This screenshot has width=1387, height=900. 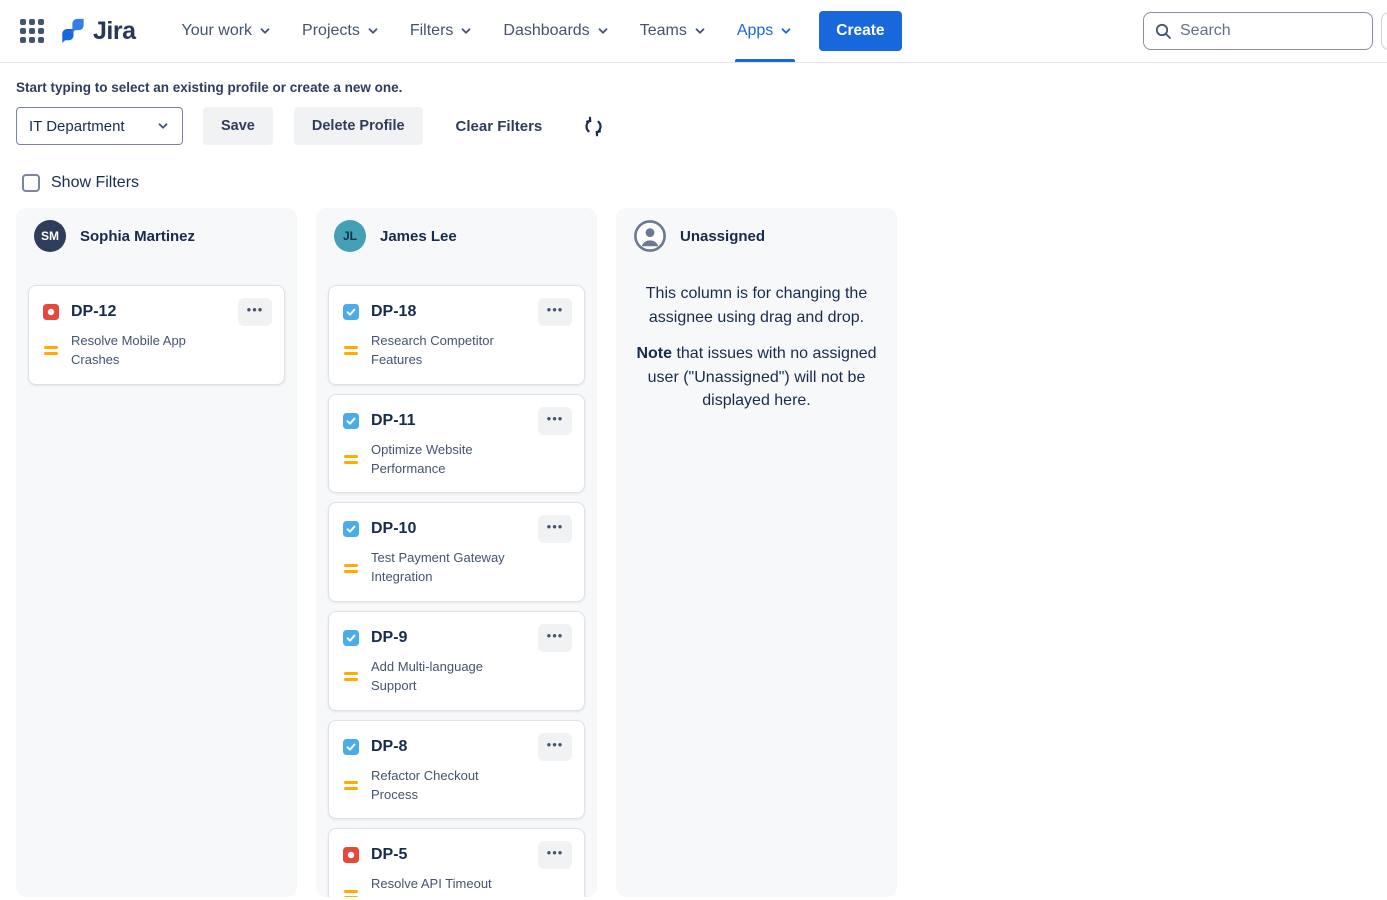 What do you see at coordinates (350, 236) in the screenshot?
I see `avatar: JL` at bounding box center [350, 236].